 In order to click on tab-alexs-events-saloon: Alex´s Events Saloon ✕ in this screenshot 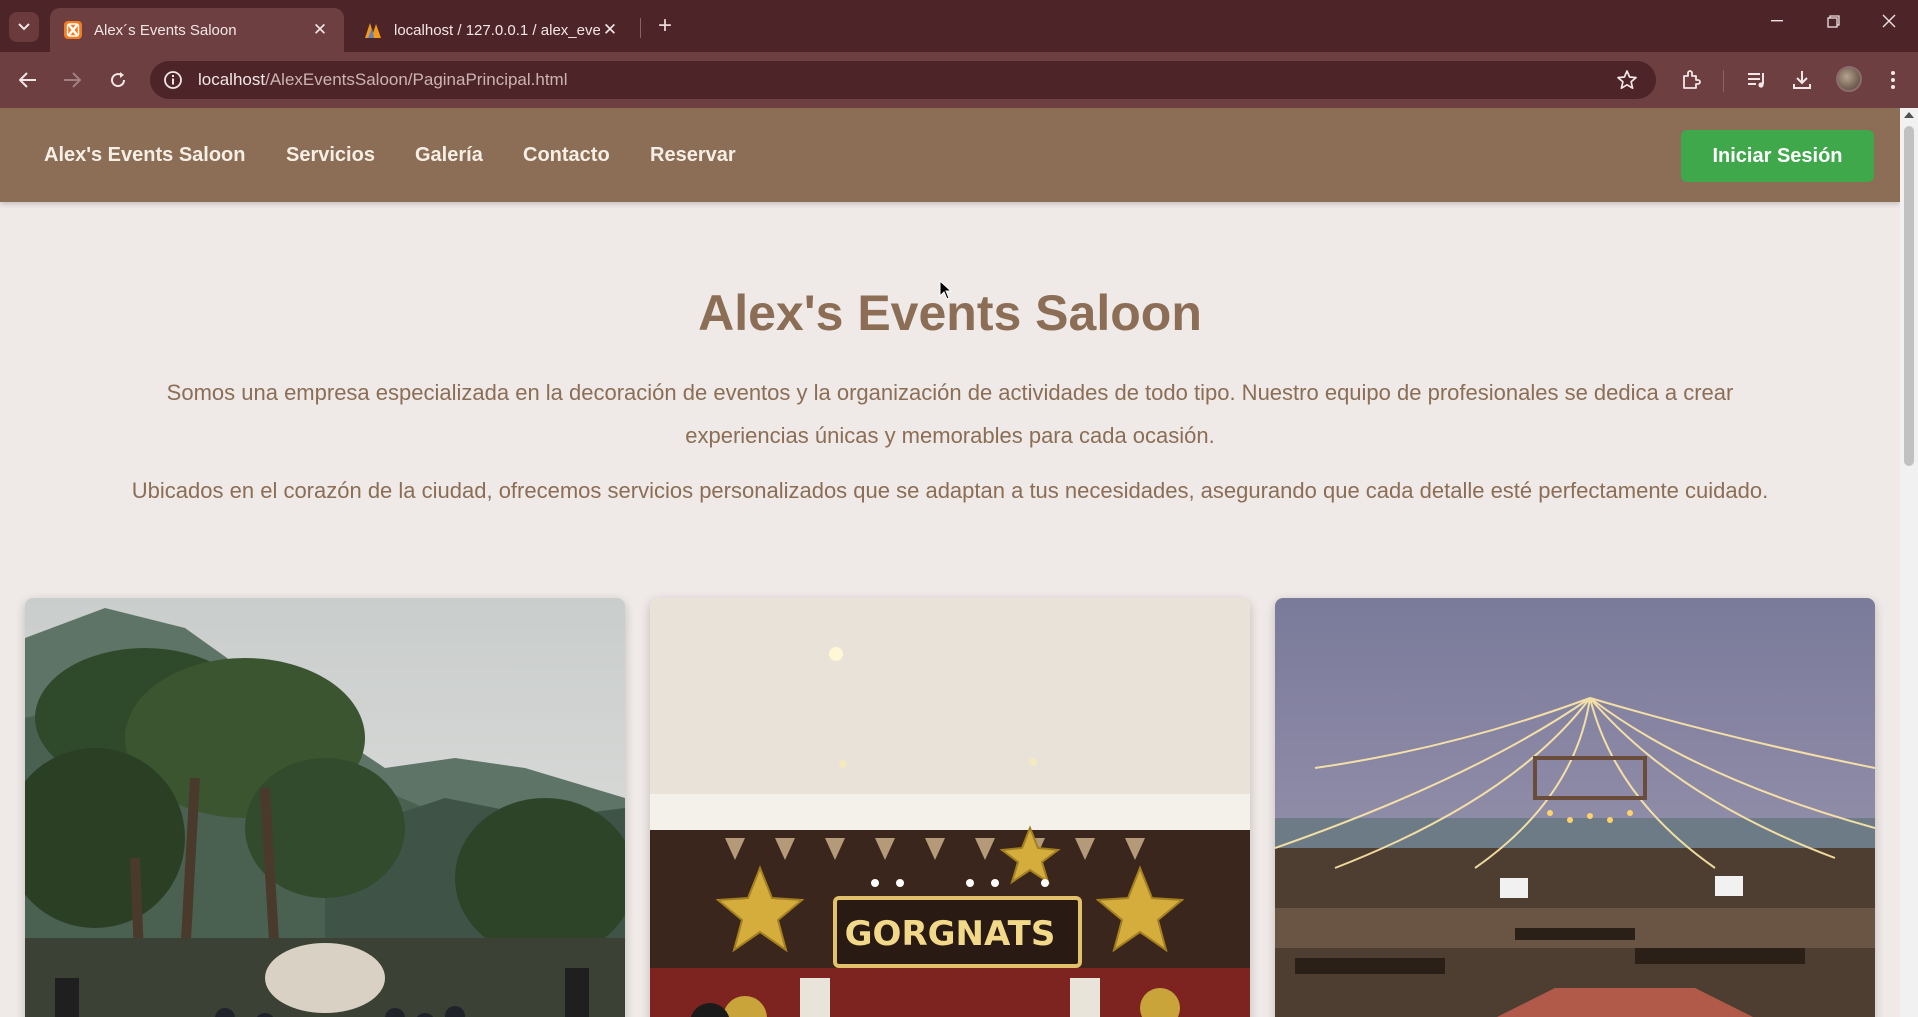, I will do `click(197, 30)`.